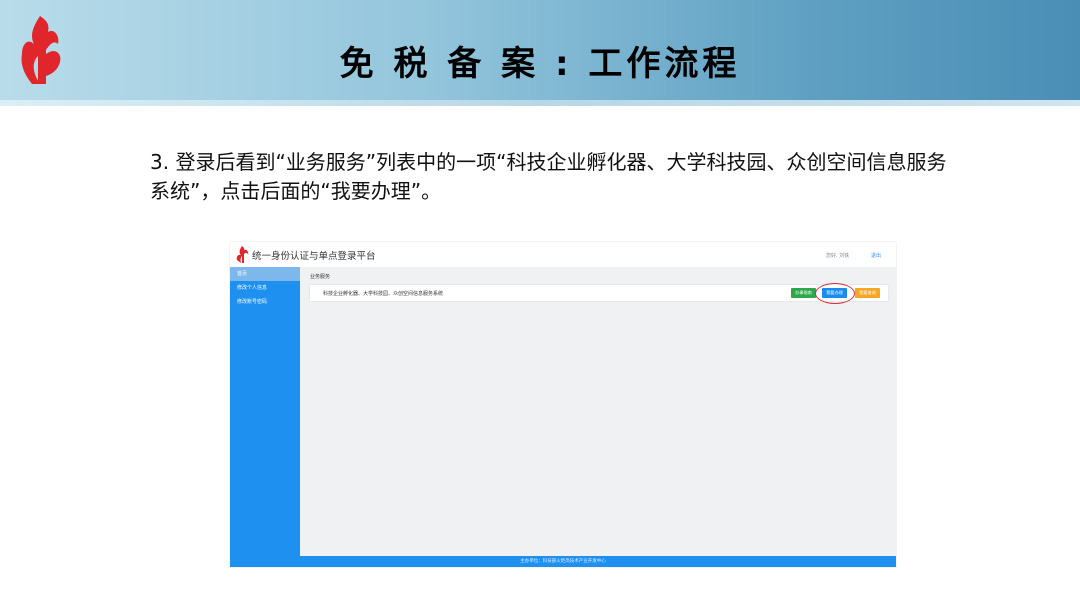 This screenshot has width=1080, height=608. Describe the element at coordinates (563, 254) in the screenshot. I see `app-header: 统一身份认证与单点登录平台 您好, 刘铁 退出` at that location.